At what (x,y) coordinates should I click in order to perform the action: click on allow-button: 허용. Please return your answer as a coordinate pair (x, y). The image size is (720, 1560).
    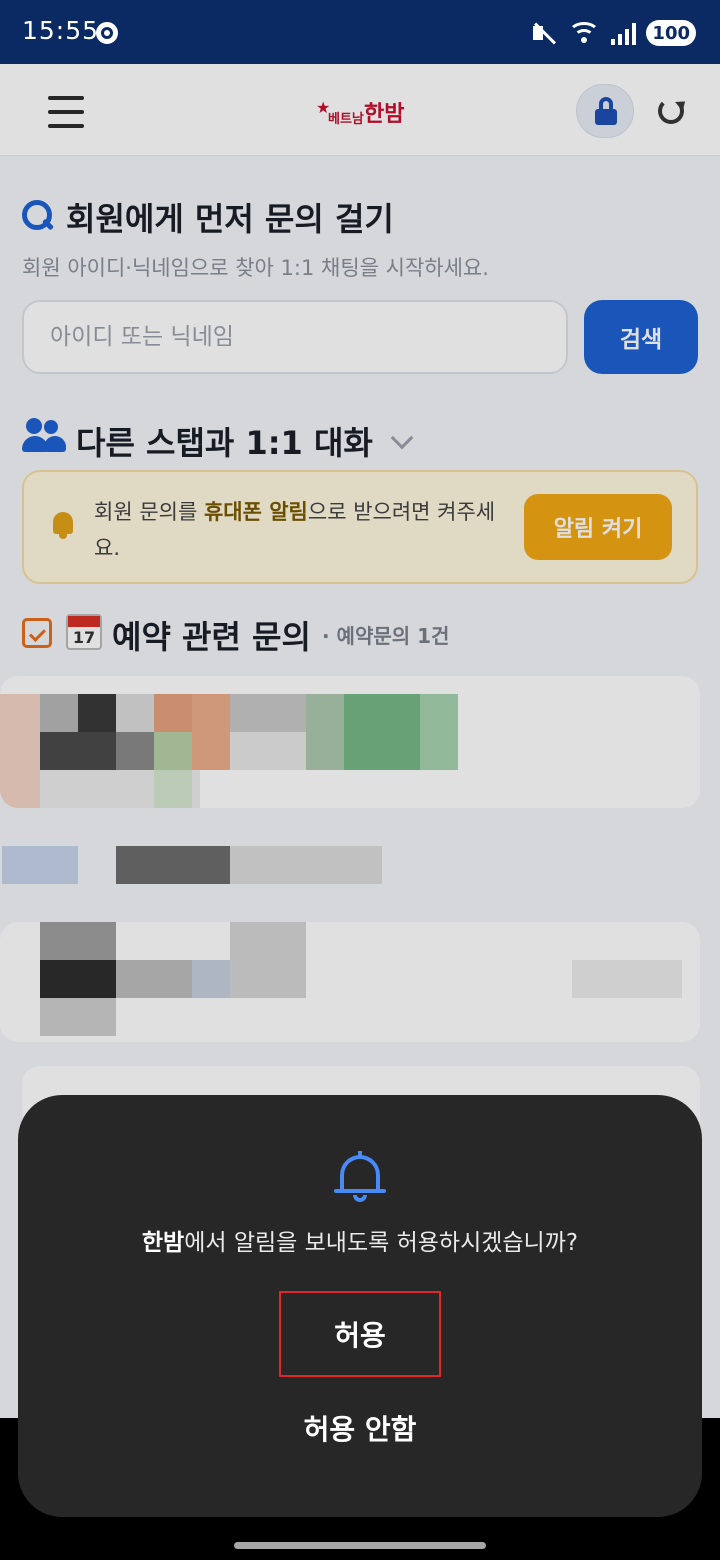
    Looking at the image, I should click on (360, 1334).